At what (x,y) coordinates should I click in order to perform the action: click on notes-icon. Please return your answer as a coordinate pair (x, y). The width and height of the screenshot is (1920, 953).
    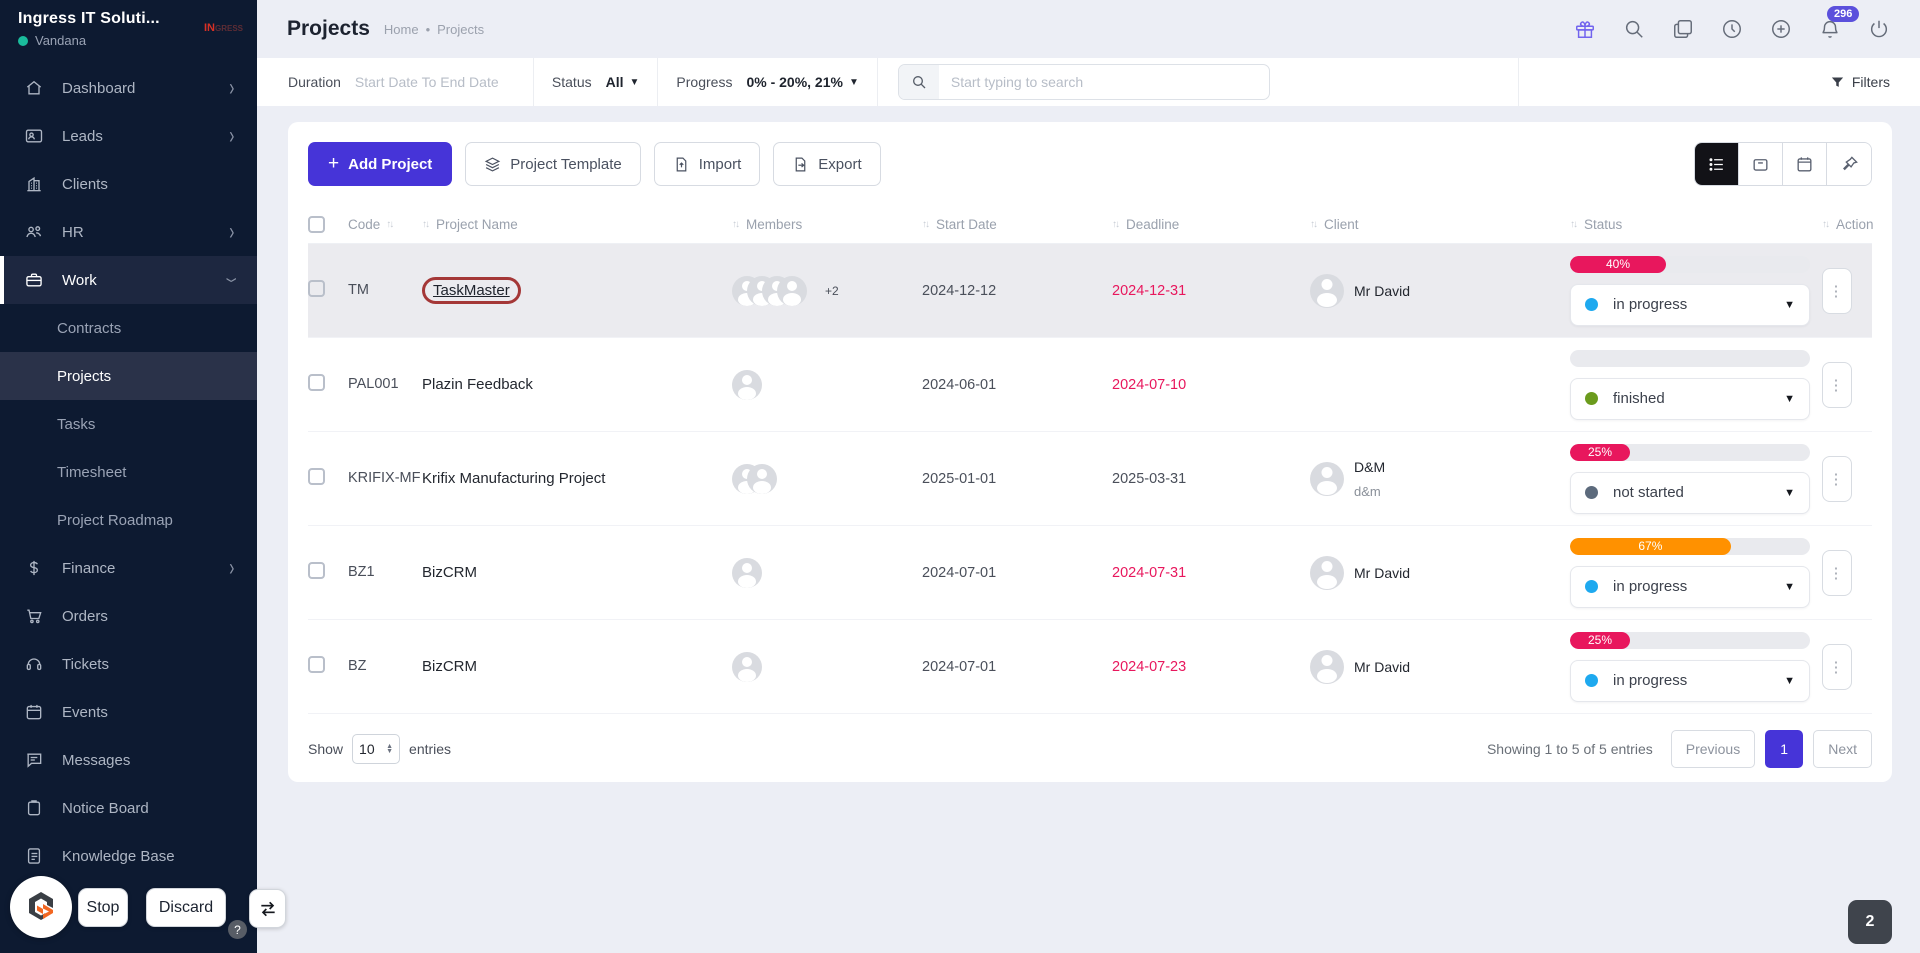
    Looking at the image, I should click on (1683, 29).